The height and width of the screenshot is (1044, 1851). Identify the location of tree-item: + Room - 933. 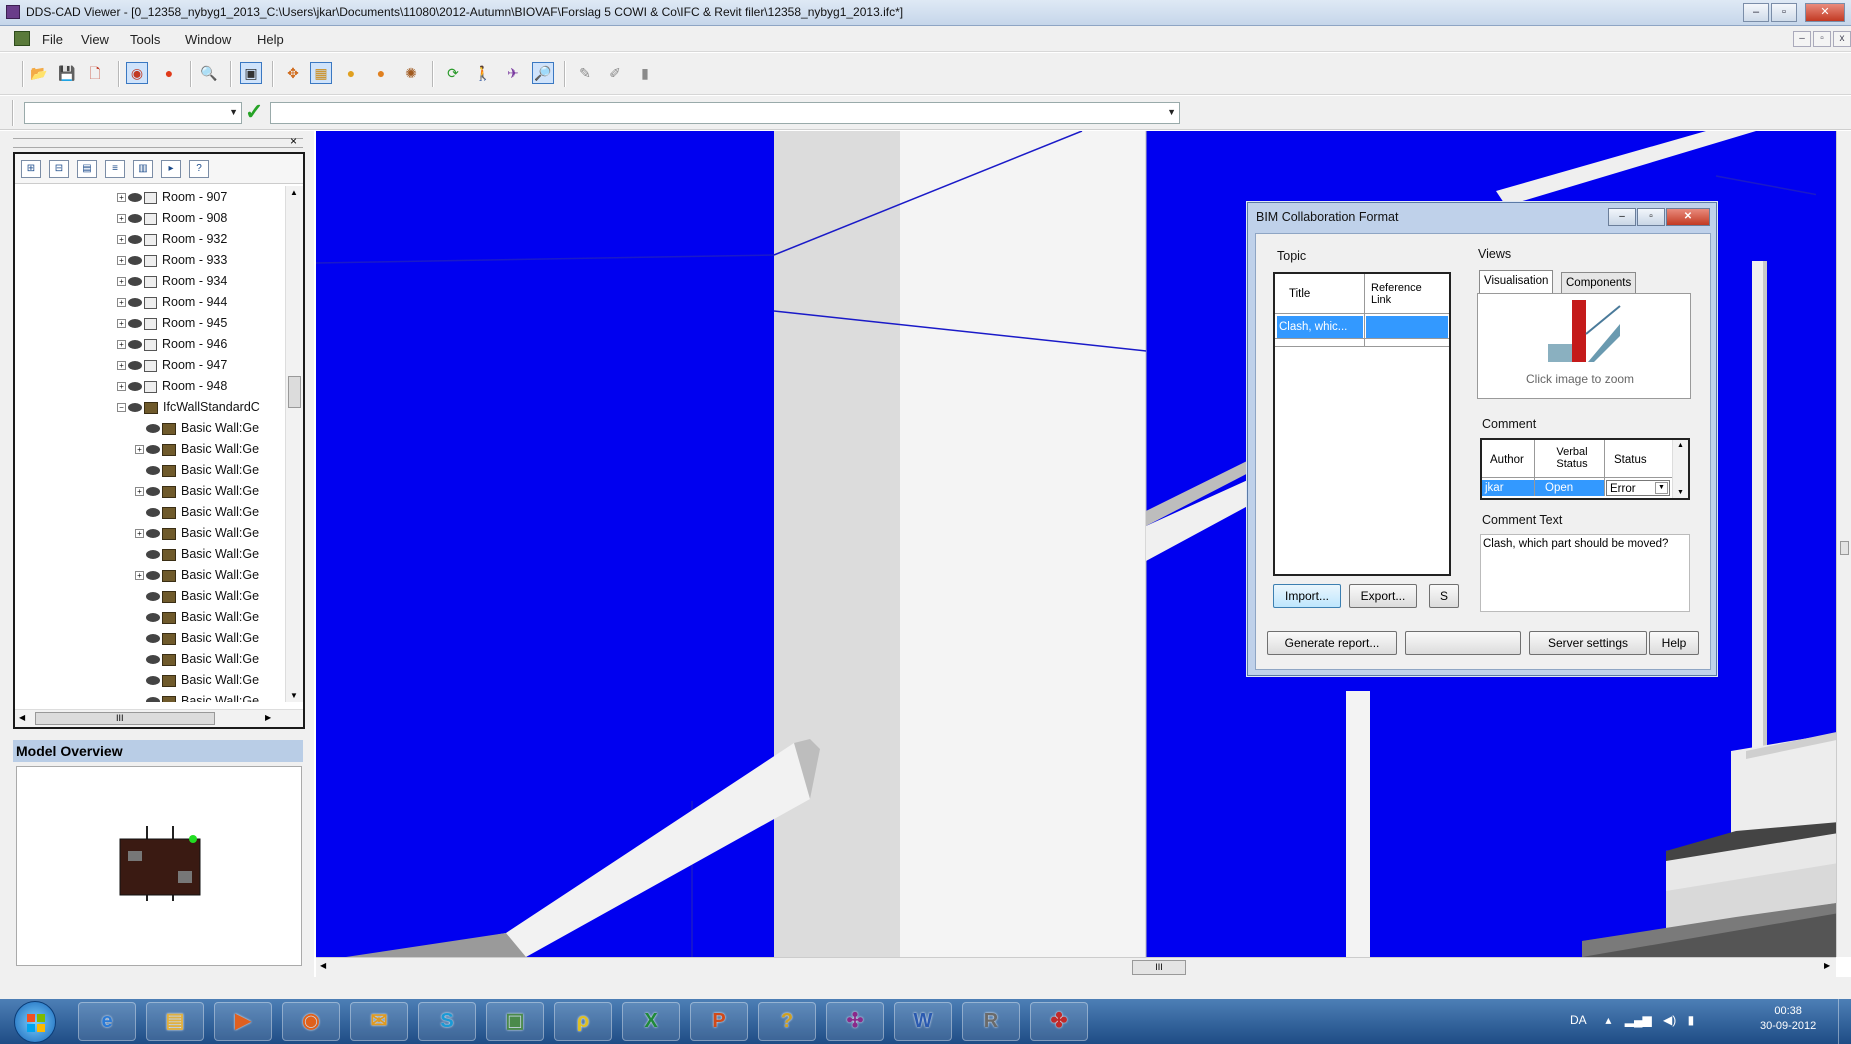
(172, 263).